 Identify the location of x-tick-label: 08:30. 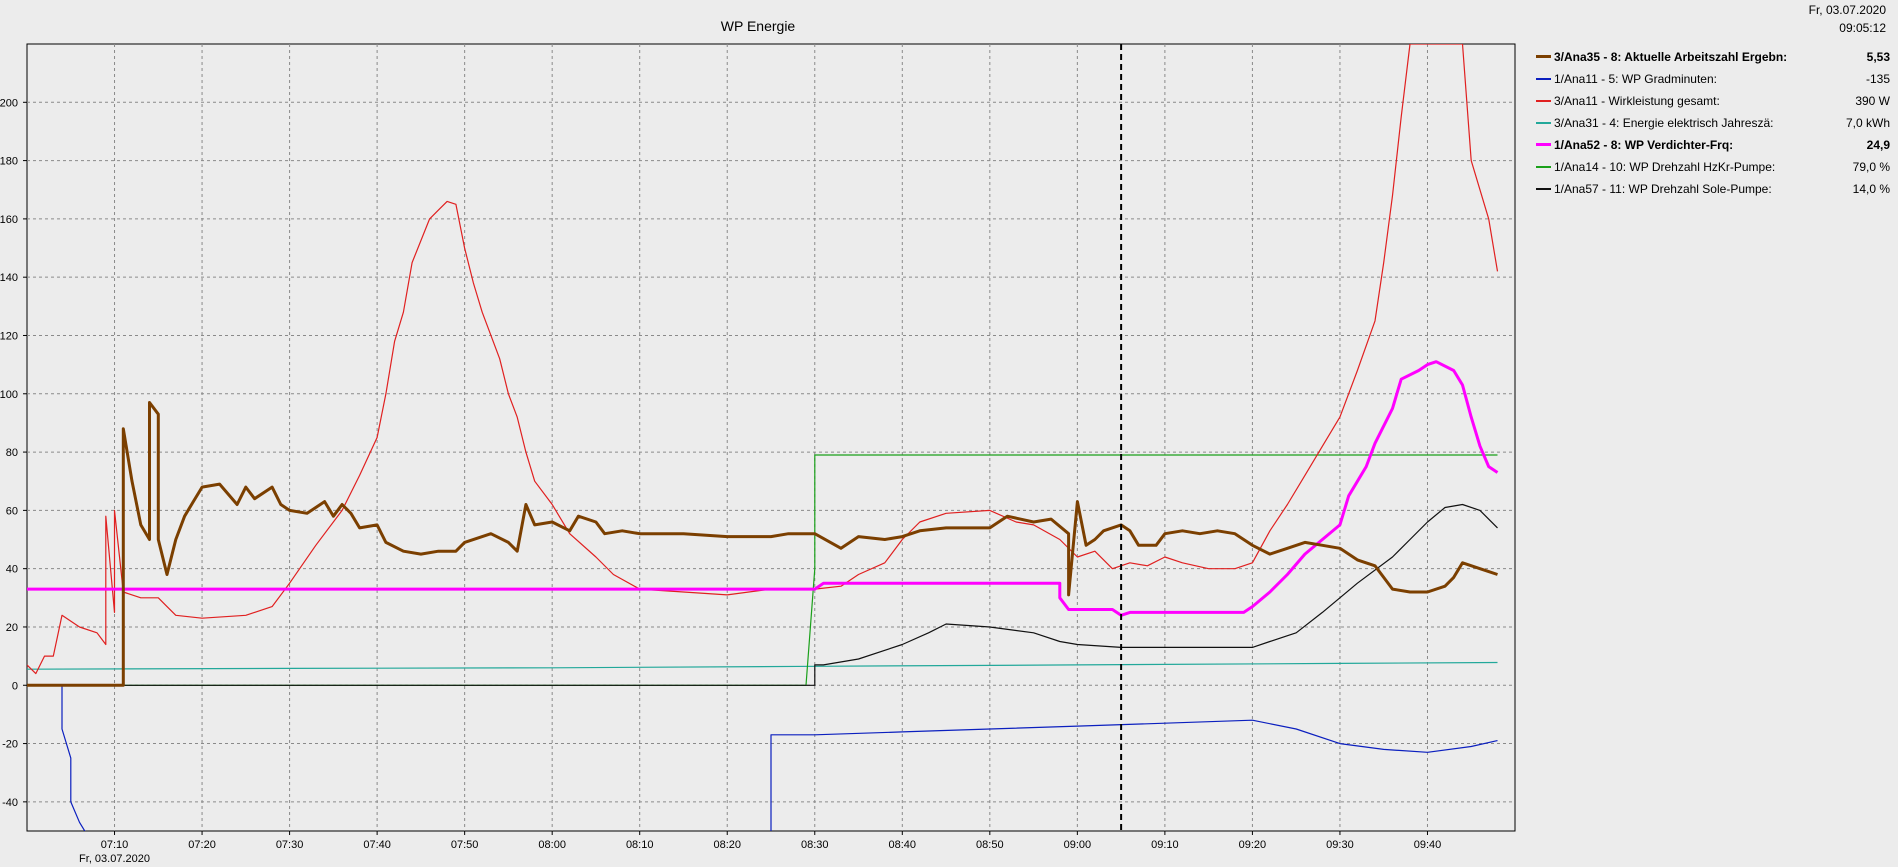
(815, 845).